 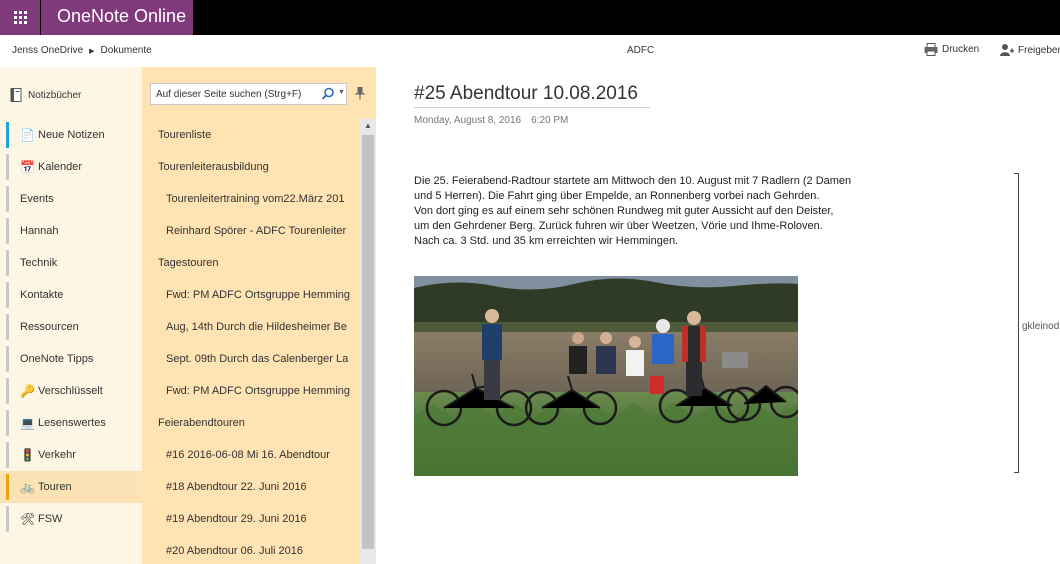 What do you see at coordinates (37, 199) in the screenshot?
I see `section-item-label: Events` at bounding box center [37, 199].